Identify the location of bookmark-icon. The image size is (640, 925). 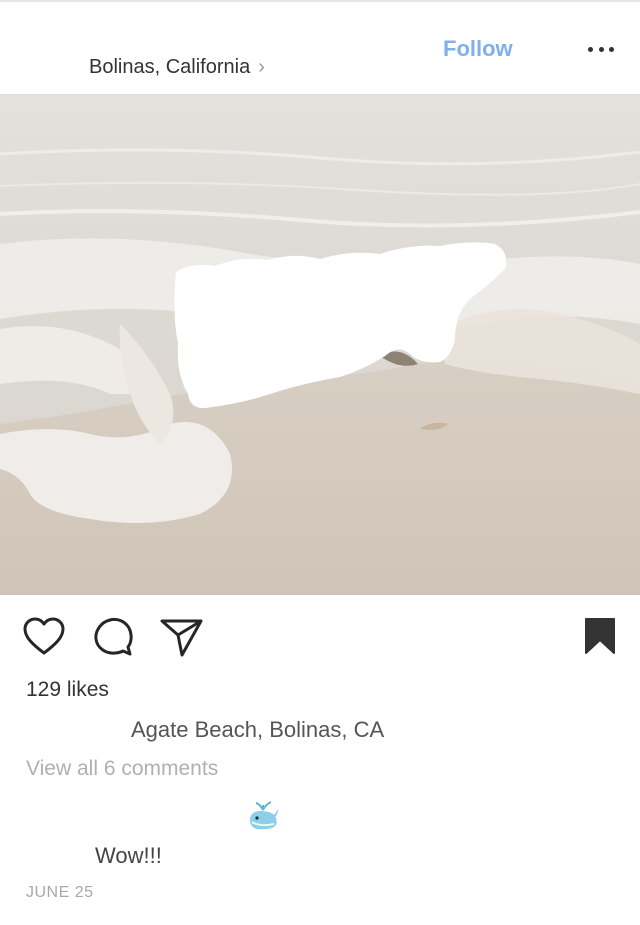
(600, 636).